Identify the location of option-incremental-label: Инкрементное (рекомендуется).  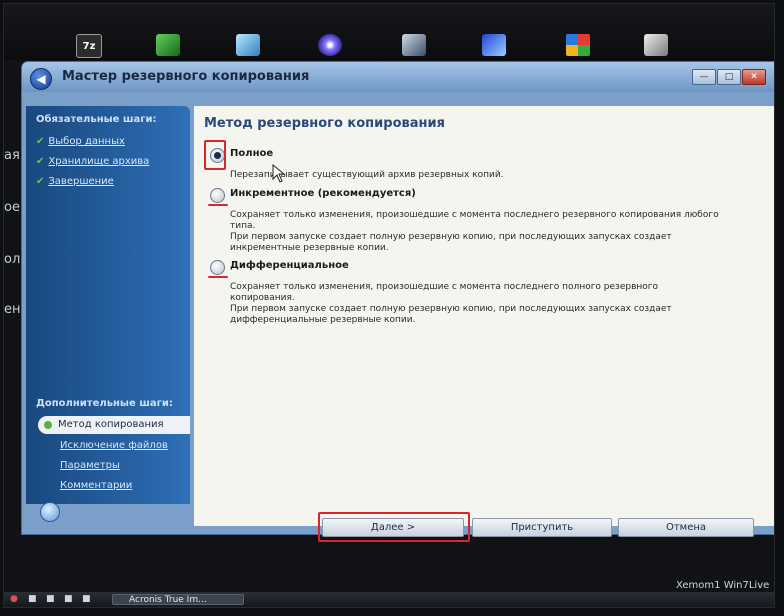
(323, 193).